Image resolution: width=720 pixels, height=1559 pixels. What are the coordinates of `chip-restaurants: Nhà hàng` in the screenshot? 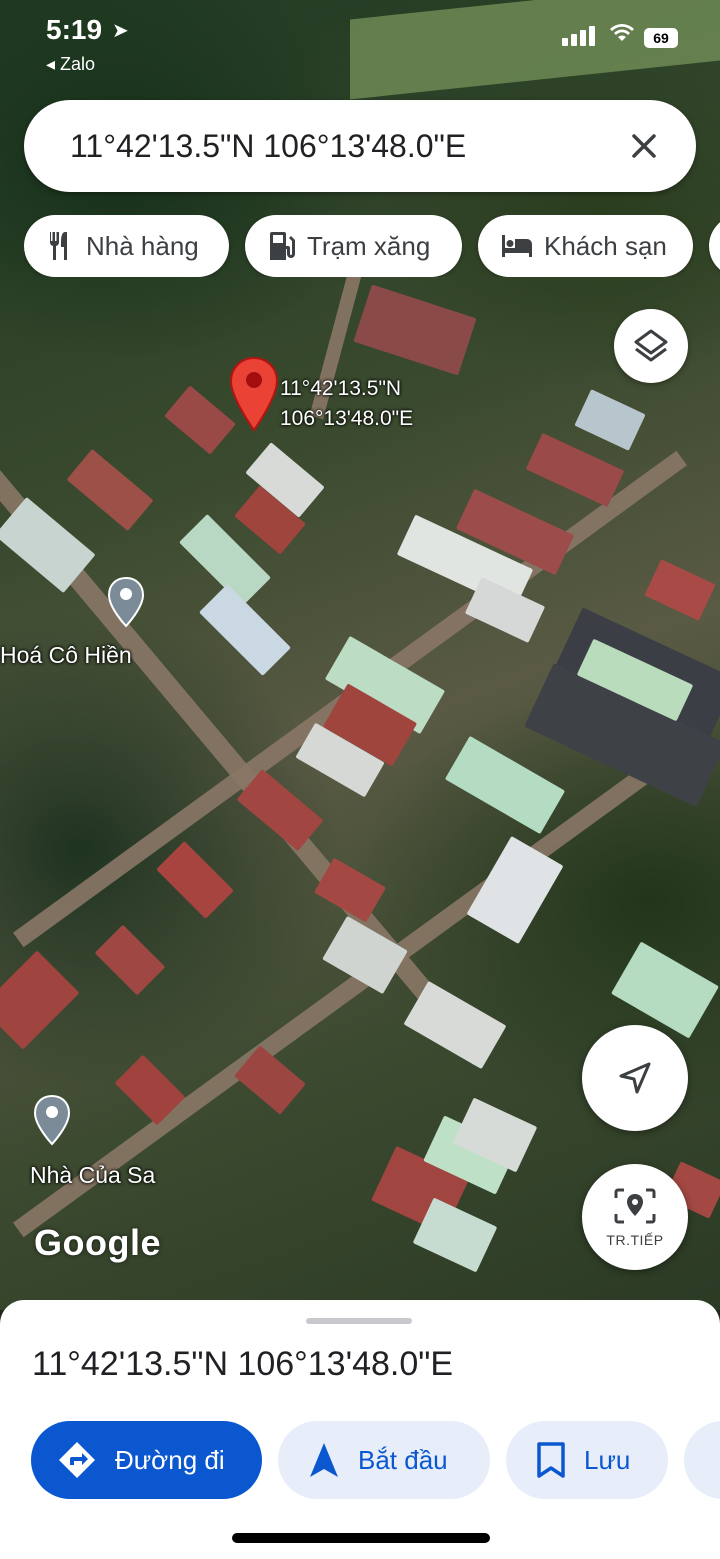 It's located at (126, 246).